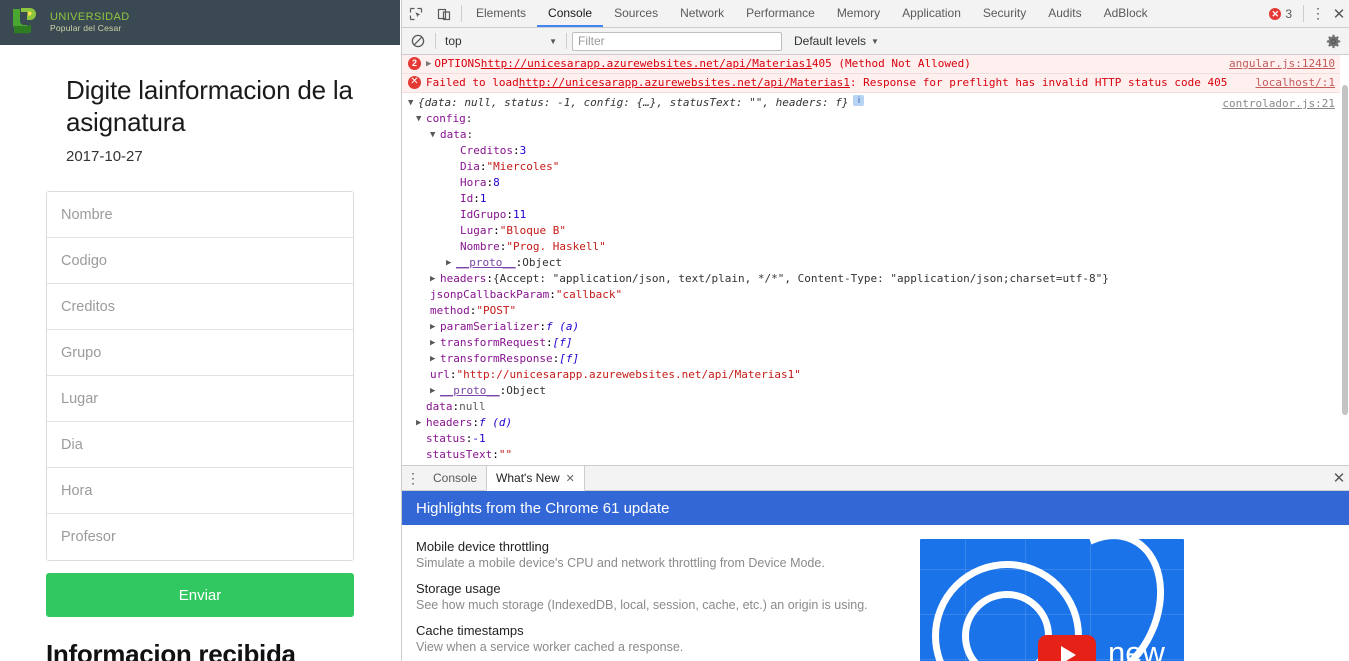 Image resolution: width=1349 pixels, height=661 pixels. Describe the element at coordinates (1275, 13) in the screenshot. I see `error-circle-icon: ✕` at that location.